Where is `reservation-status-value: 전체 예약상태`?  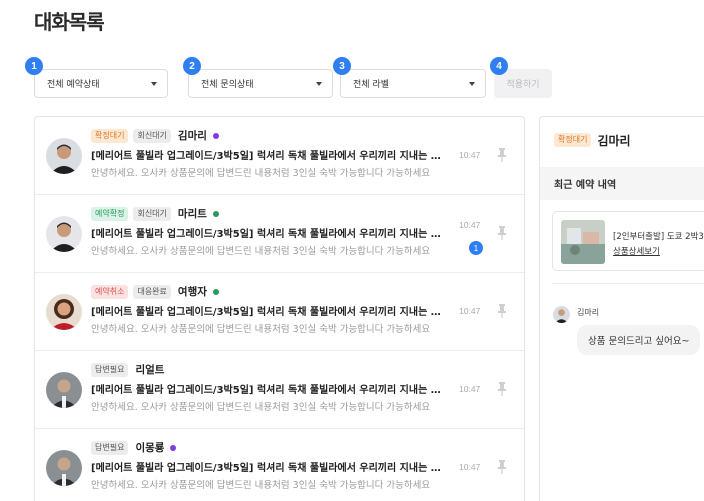
reservation-status-value: 전체 예약상태 is located at coordinates (73, 85).